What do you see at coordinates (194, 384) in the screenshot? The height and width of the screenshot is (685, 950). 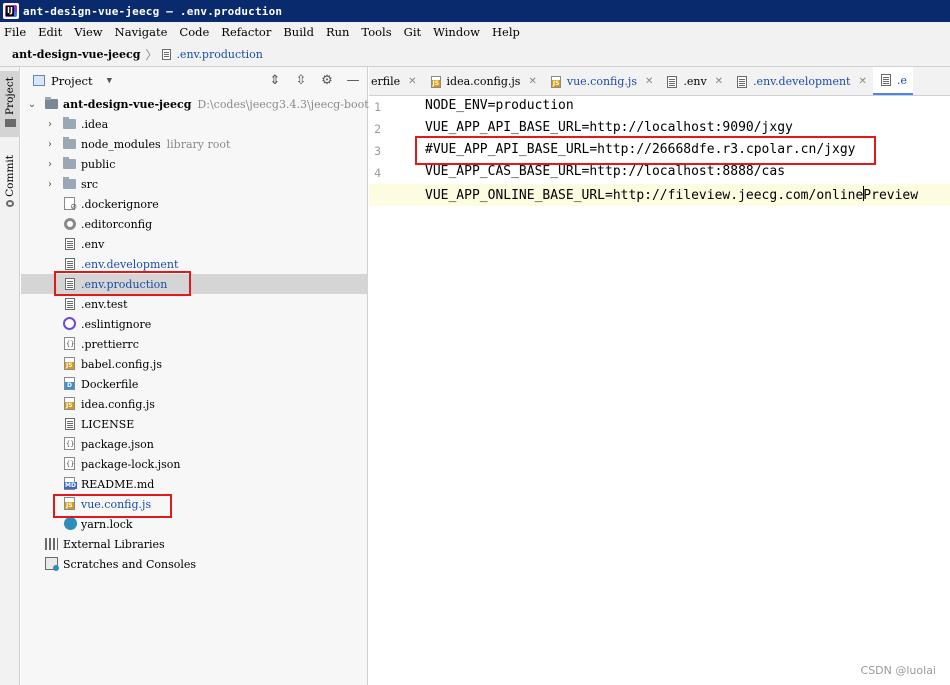 I see `tree-item-dockerfile: Dockerfile` at bounding box center [194, 384].